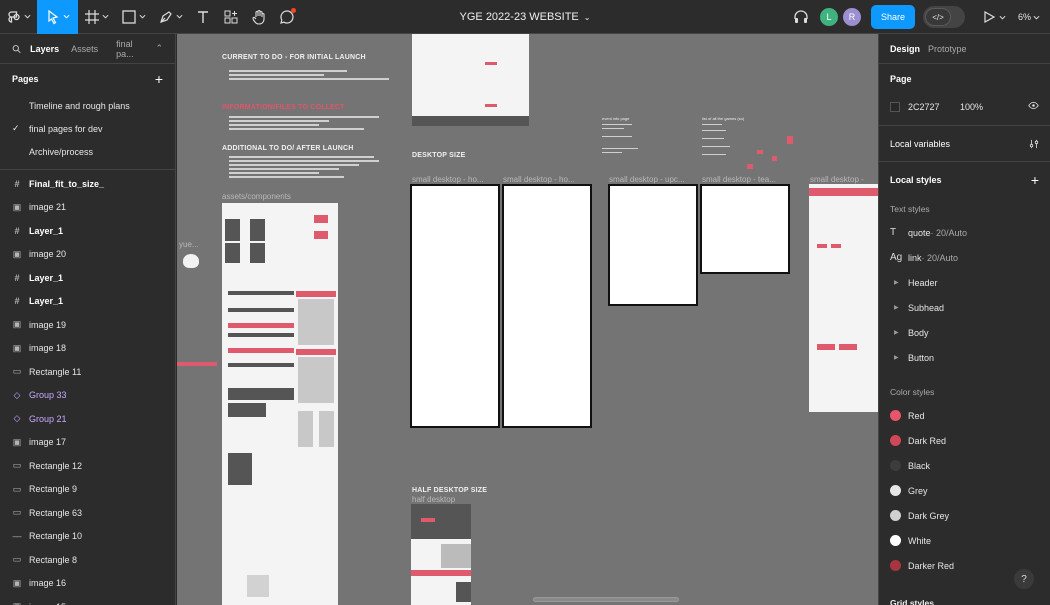 The image size is (1050, 605). What do you see at coordinates (294, 57) in the screenshot?
I see `note-current-todo: CURRENT TO DO - FOR INITIAL LAUNCH` at bounding box center [294, 57].